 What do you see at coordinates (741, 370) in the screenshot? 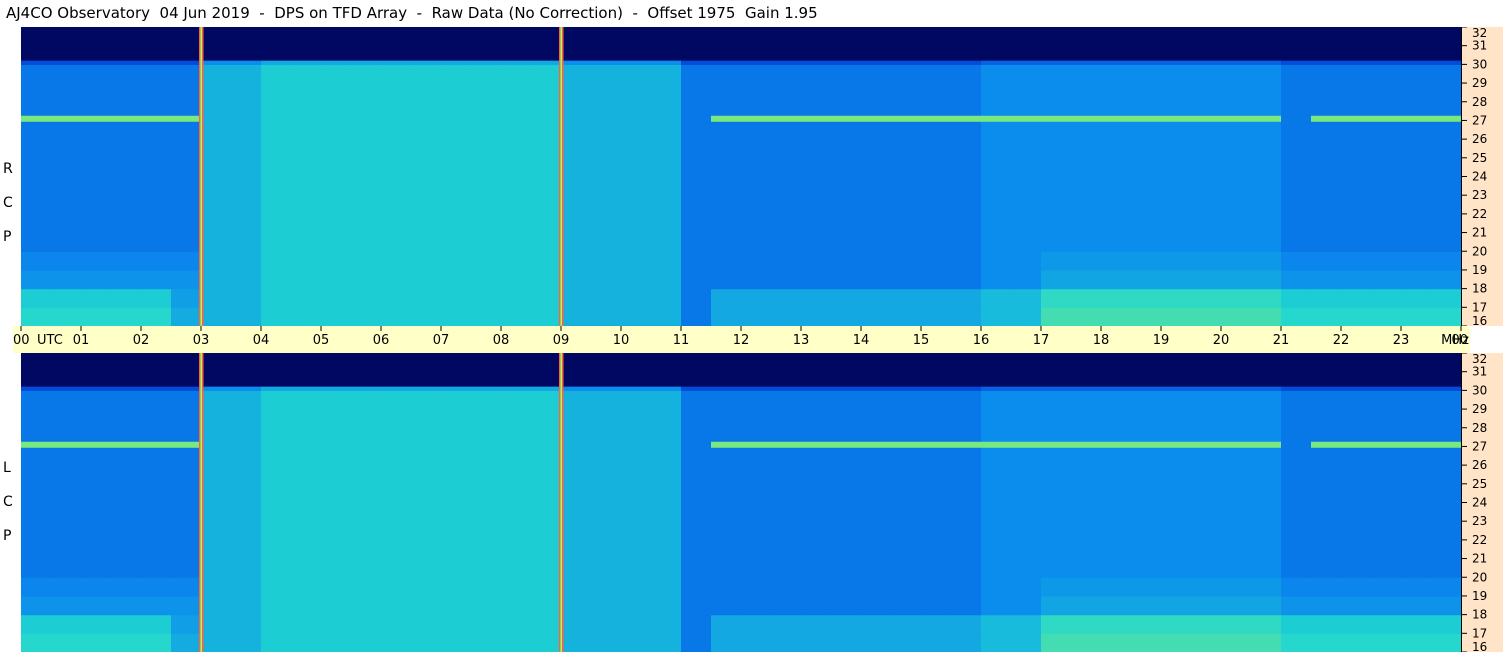
I see `upper-band-dark` at bounding box center [741, 370].